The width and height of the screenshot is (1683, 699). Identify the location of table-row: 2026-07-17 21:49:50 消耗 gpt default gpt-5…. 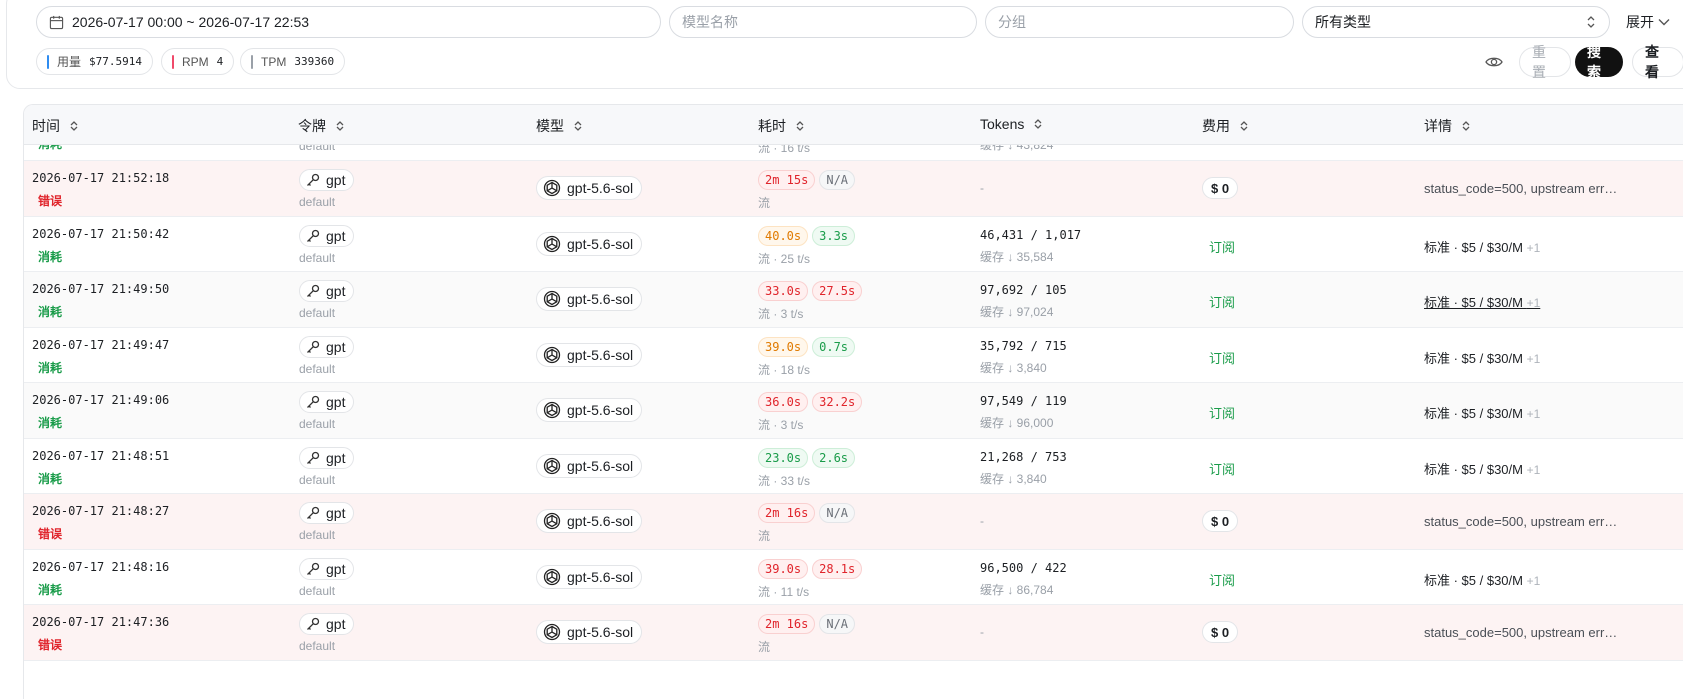
(853, 300).